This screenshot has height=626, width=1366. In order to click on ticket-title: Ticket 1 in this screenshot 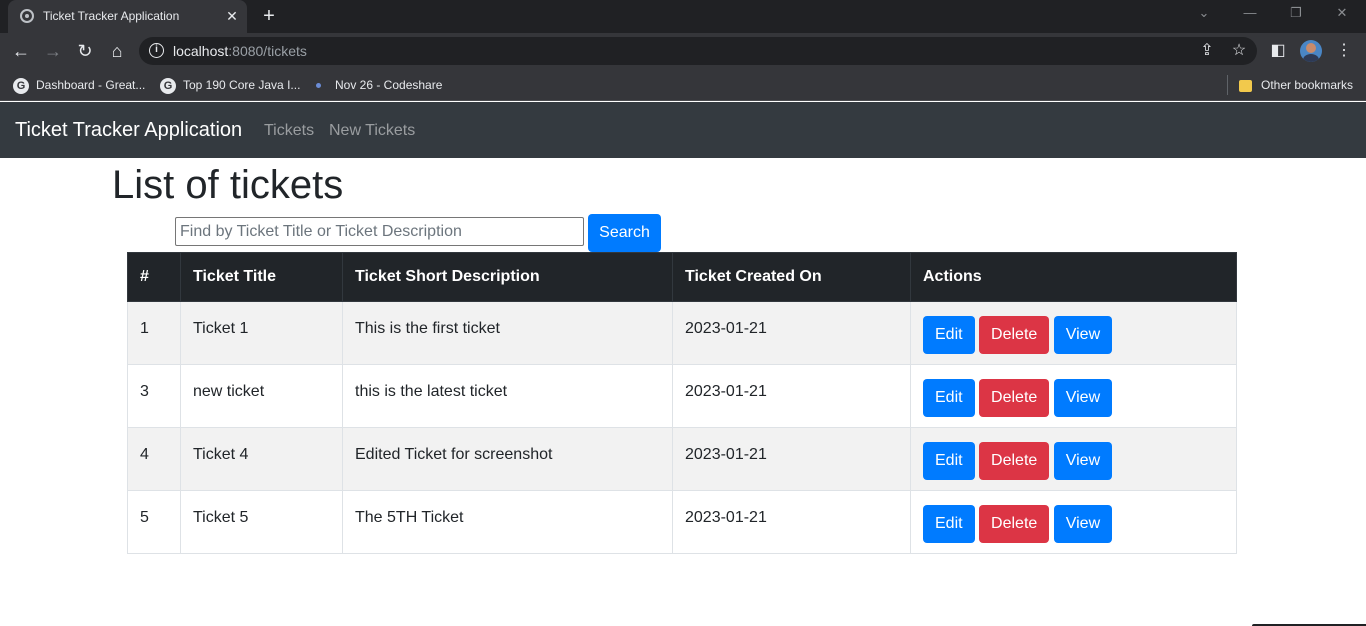, I will do `click(261, 333)`.